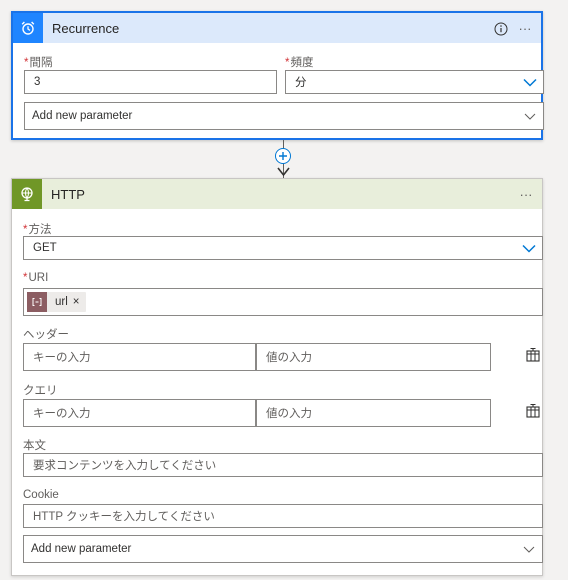 The height and width of the screenshot is (580, 568). I want to click on http-header: HTTP ···, so click(277, 194).